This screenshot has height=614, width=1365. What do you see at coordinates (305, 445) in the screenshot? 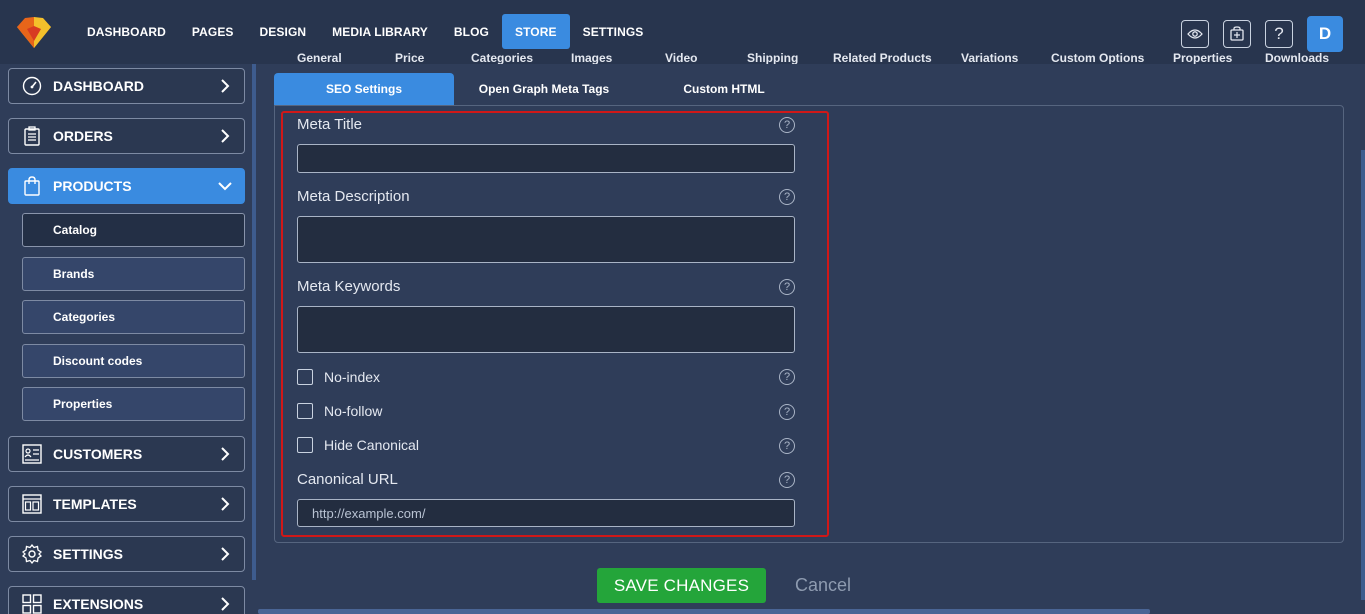
I see `hide-canonical-checkbox` at bounding box center [305, 445].